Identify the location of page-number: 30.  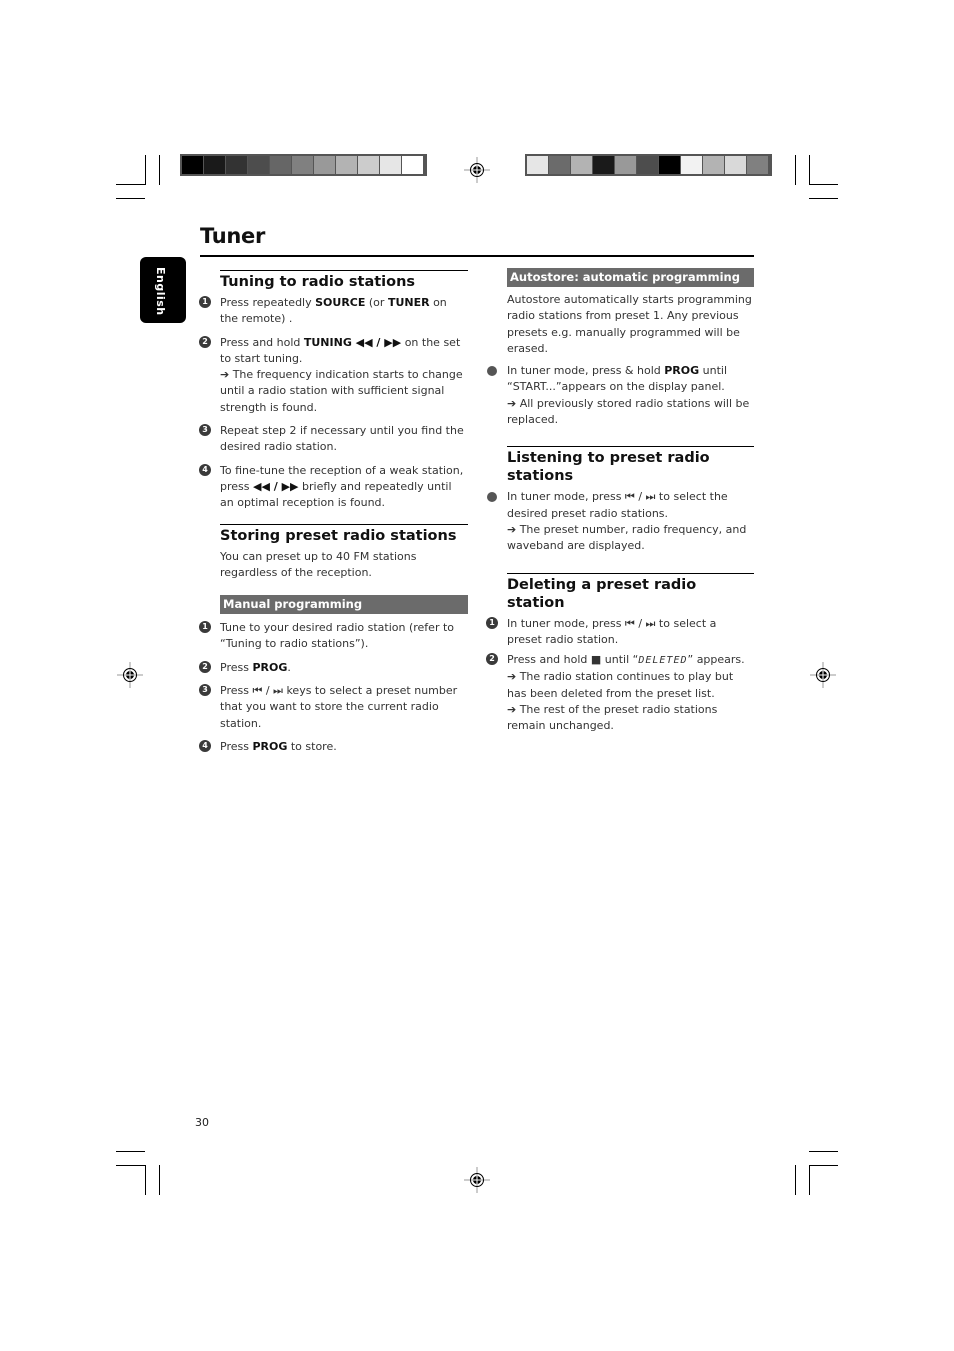
(202, 1122).